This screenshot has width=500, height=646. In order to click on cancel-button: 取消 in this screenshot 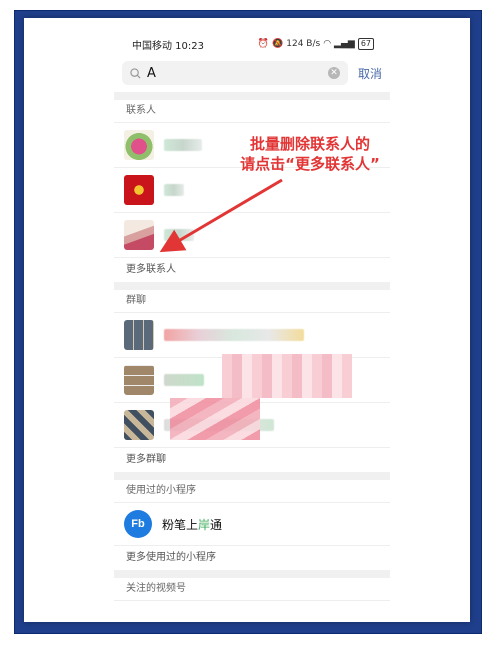, I will do `click(370, 73)`.